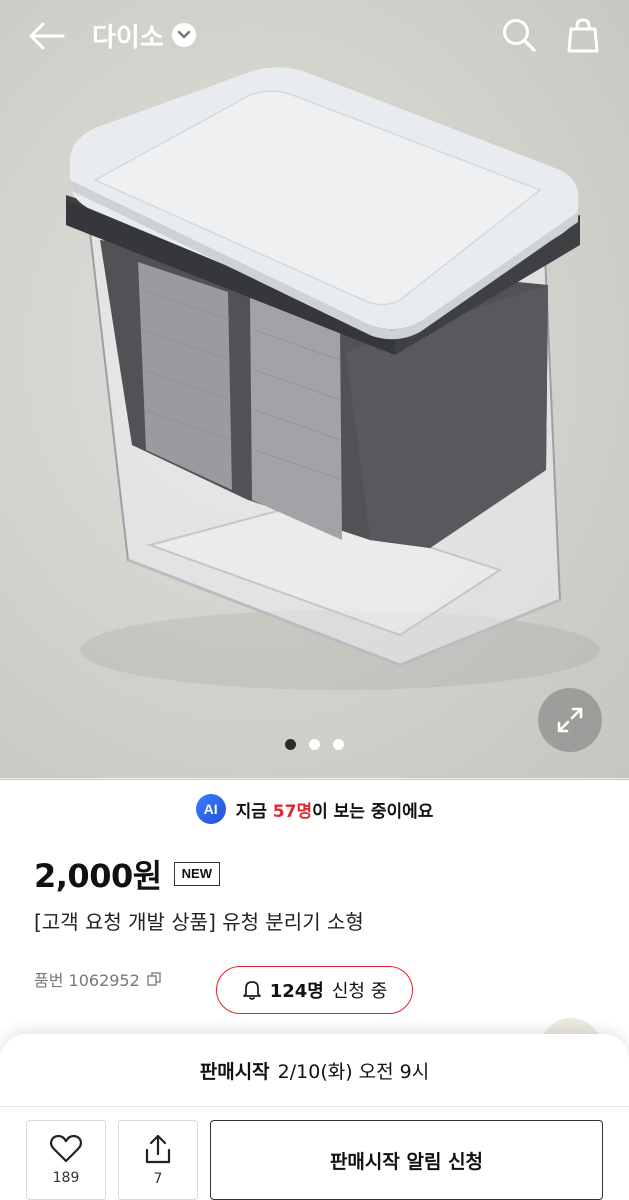 This screenshot has height=1200, width=629. Describe the element at coordinates (570, 720) in the screenshot. I see `expand-icon` at that location.